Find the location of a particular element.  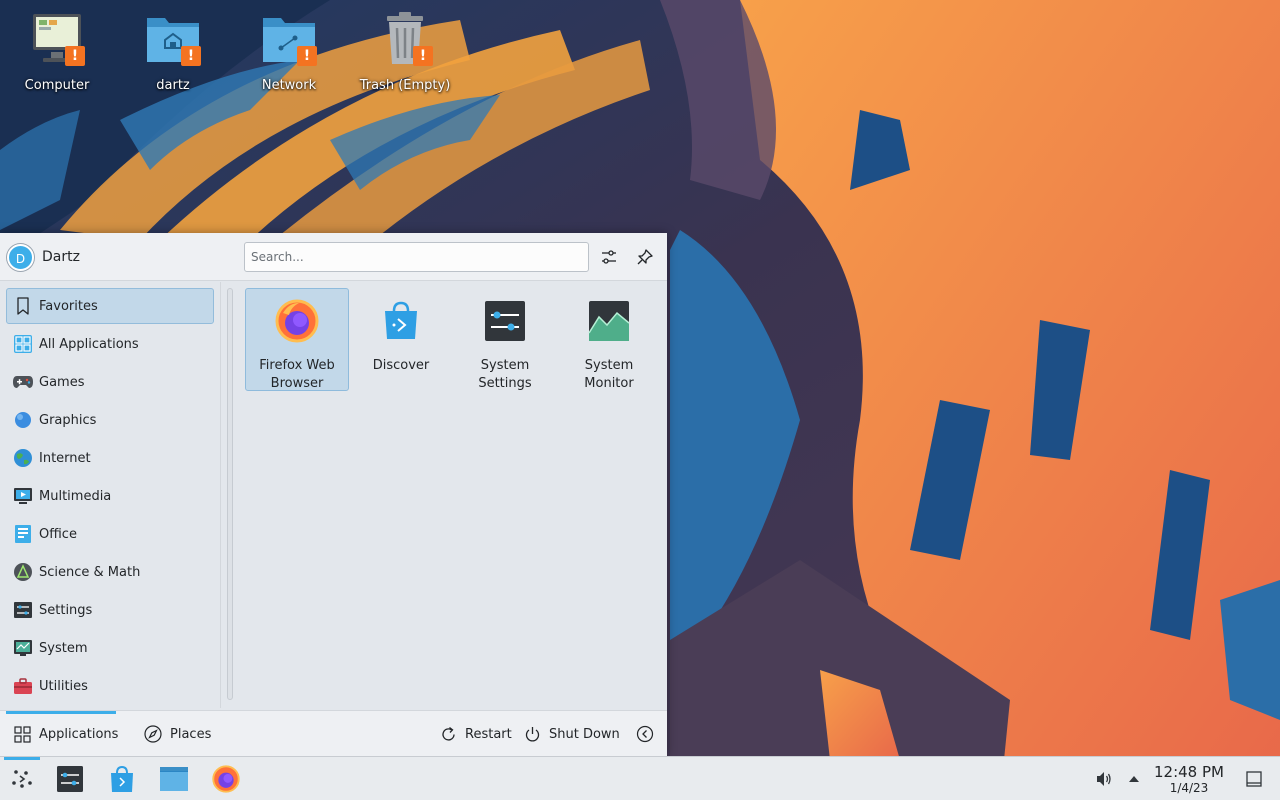

tab-places: Places is located at coordinates (177, 734).